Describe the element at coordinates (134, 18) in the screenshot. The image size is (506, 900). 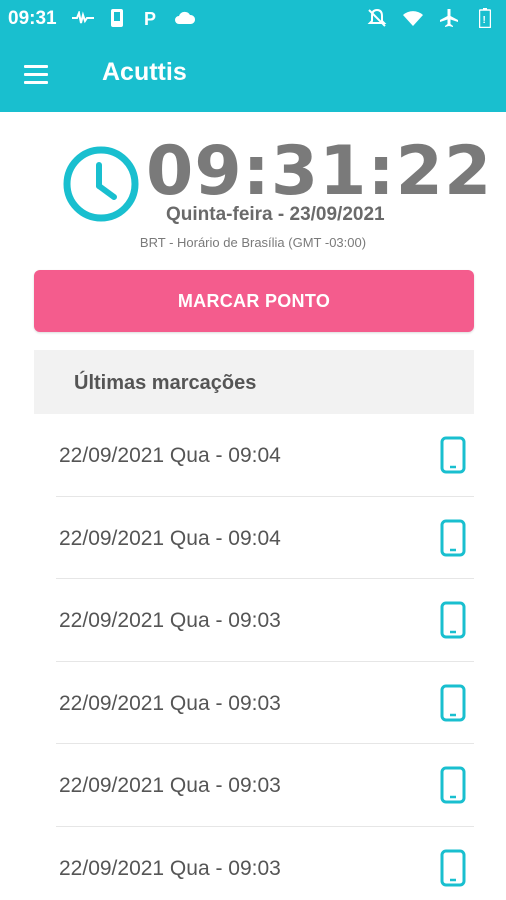
I see `status-icons-left: P` at that location.